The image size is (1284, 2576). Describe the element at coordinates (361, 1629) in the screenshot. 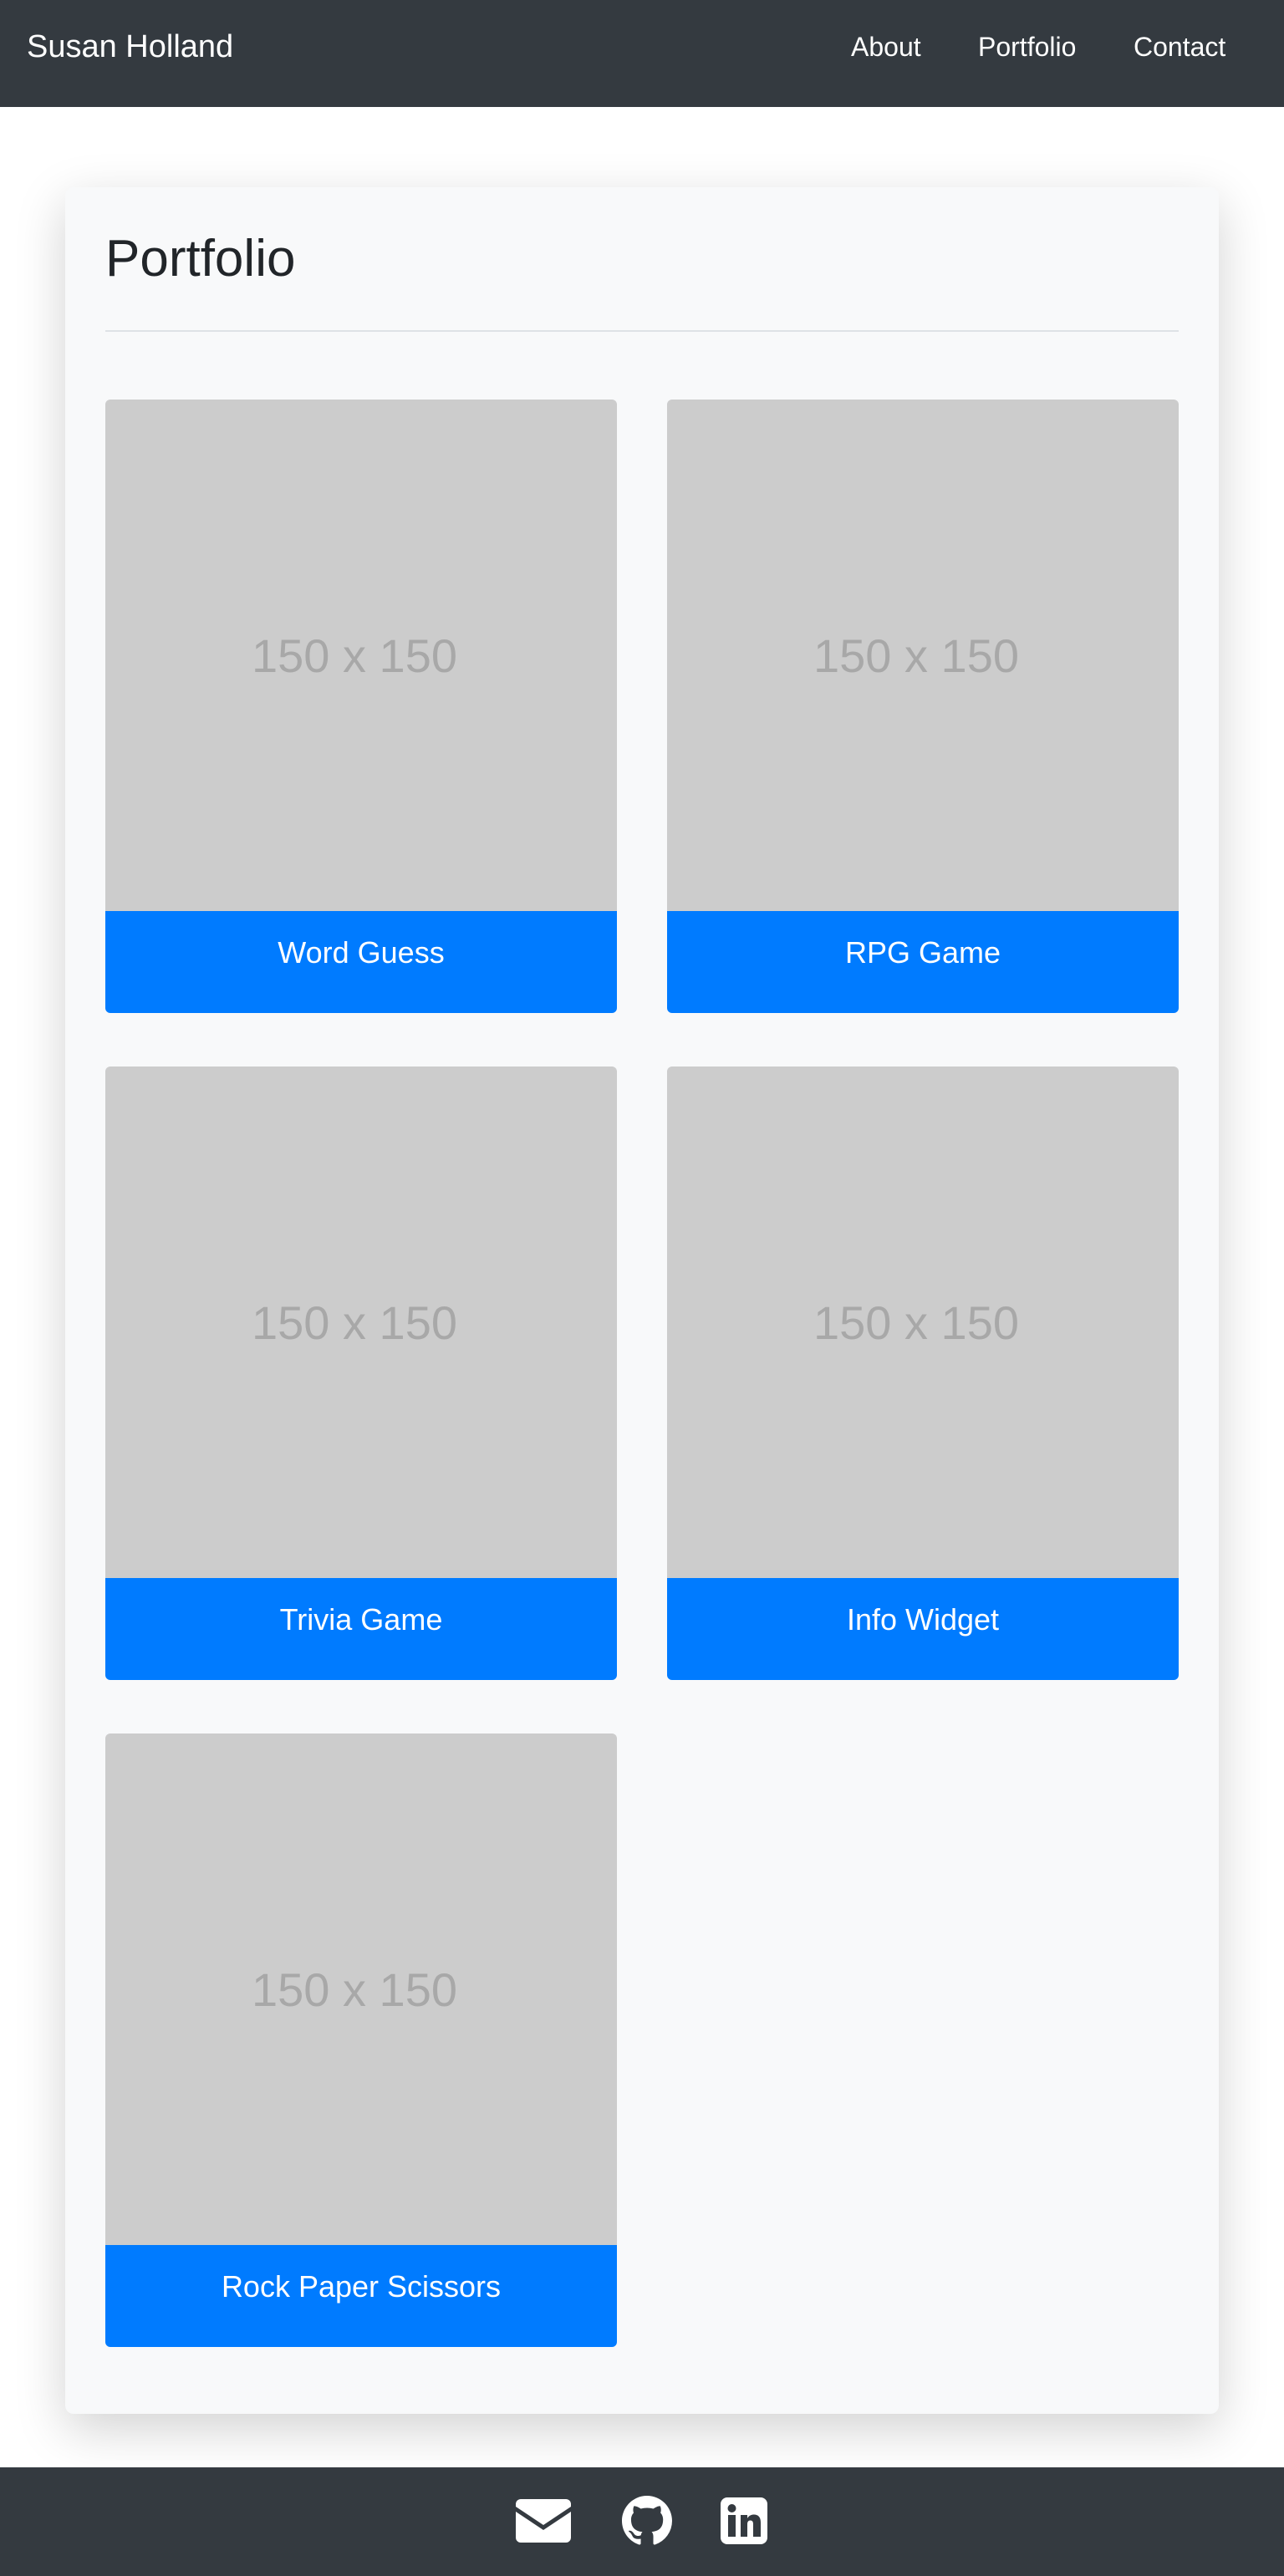

I see `project-caption: Trivia Game` at that location.